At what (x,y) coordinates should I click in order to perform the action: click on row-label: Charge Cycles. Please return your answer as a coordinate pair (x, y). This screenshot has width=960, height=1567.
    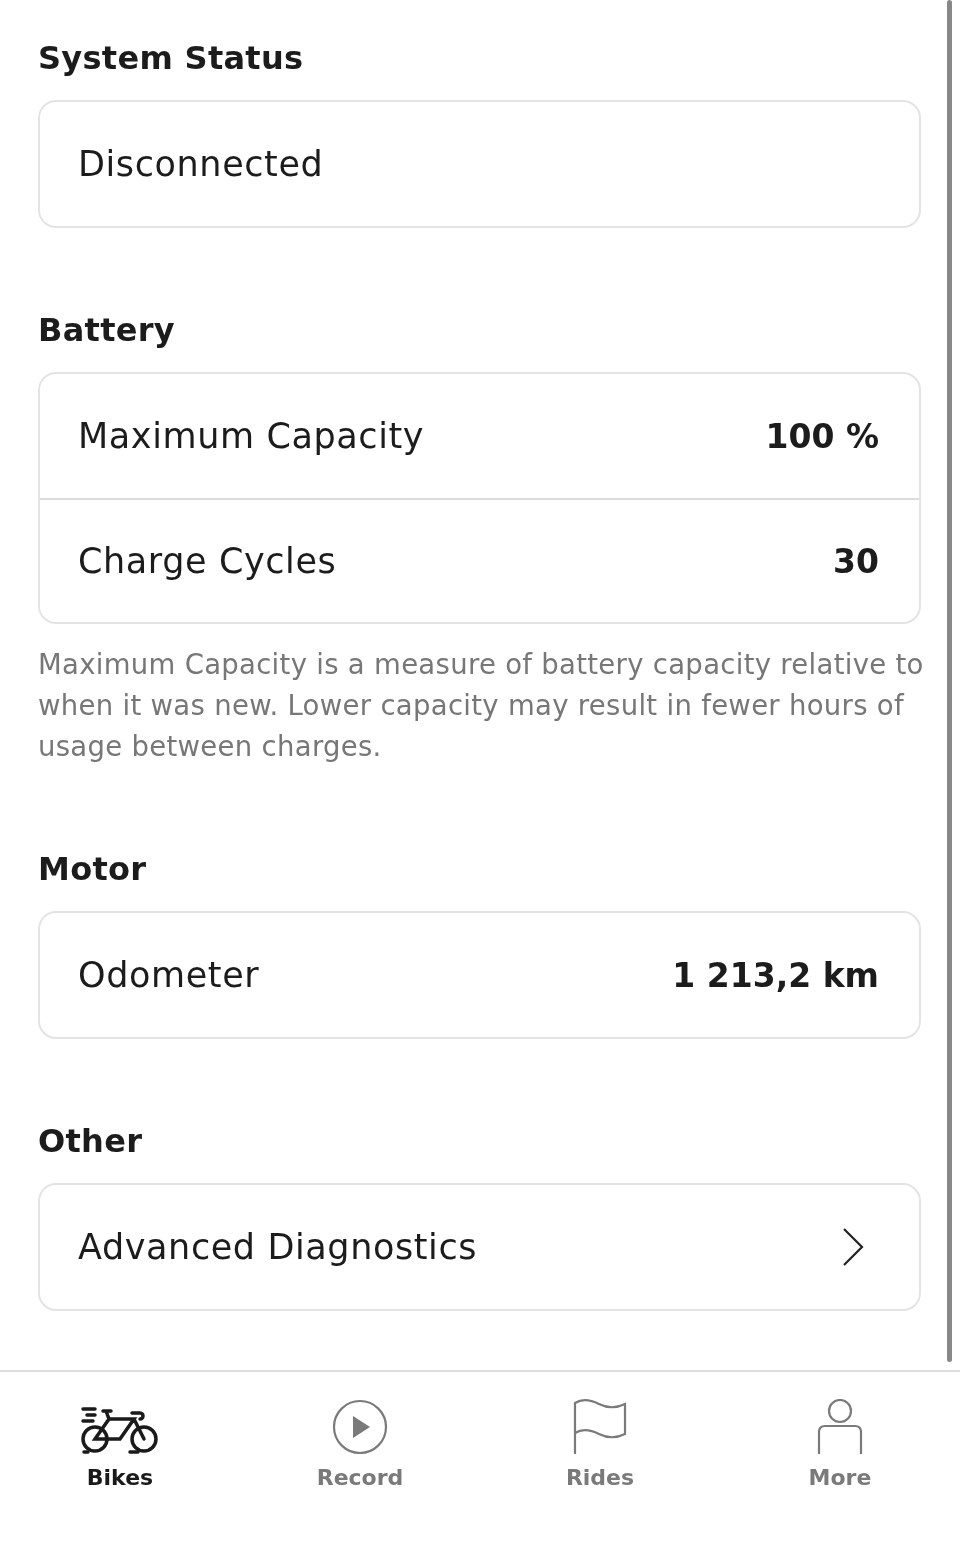
    Looking at the image, I should click on (207, 561).